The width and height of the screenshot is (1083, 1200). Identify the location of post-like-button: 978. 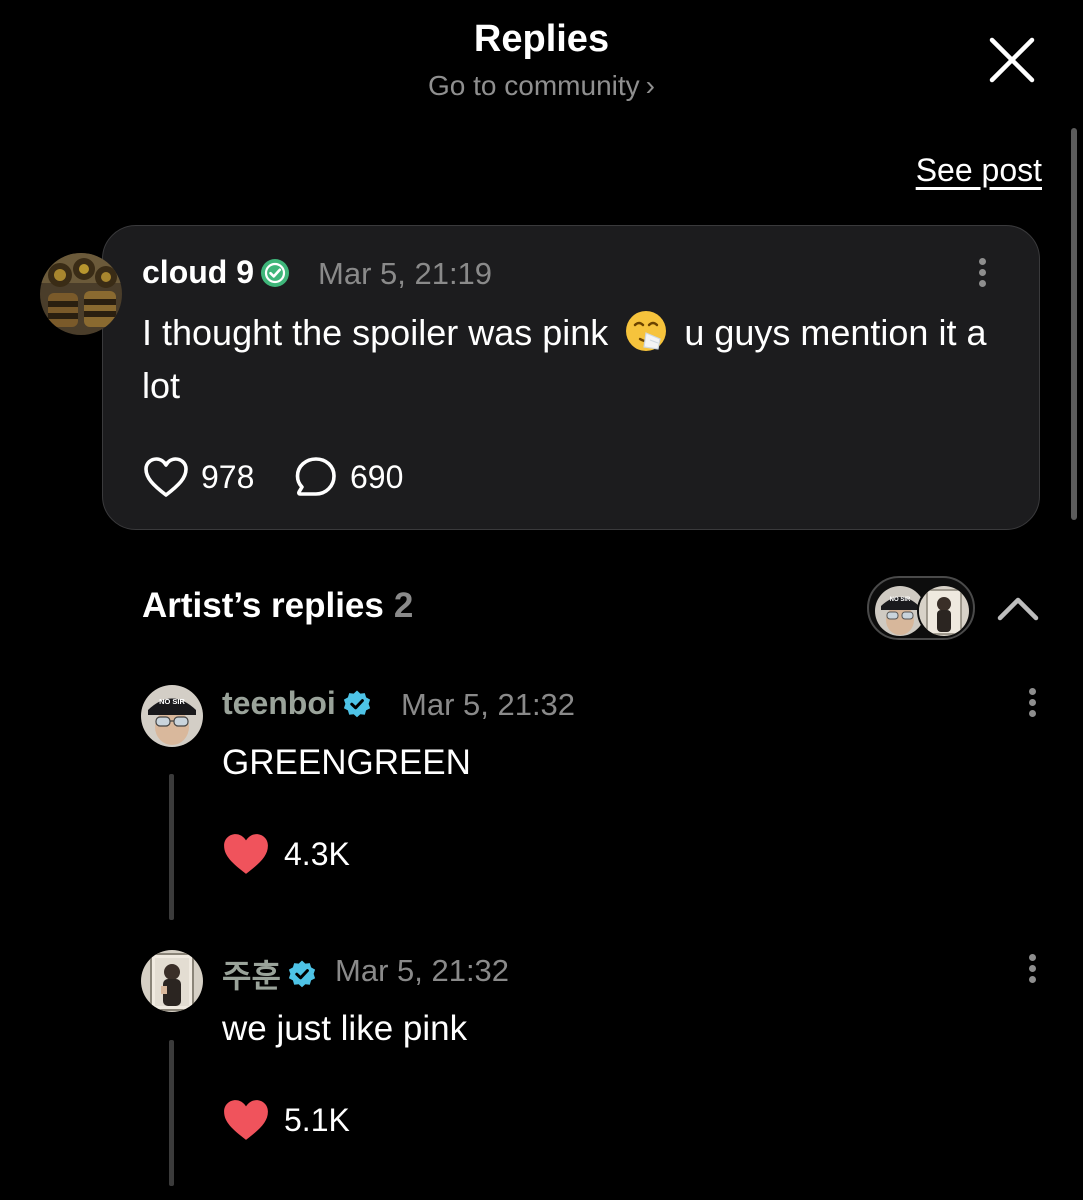
(198, 477).